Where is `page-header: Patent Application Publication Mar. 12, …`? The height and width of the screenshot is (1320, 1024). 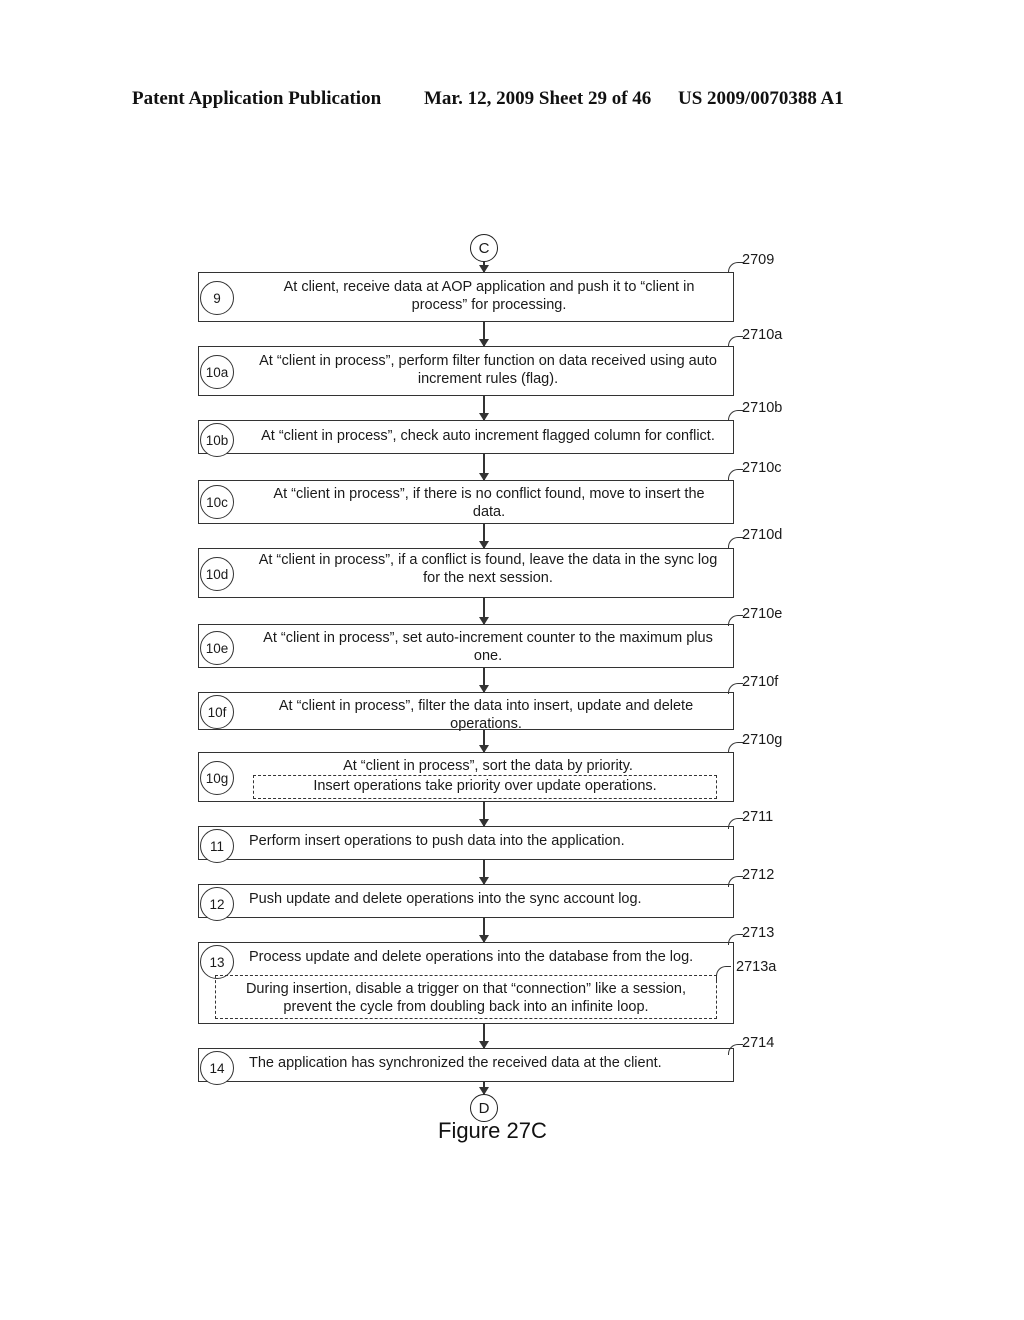 page-header: Patent Application Publication Mar. 12, … is located at coordinates (512, 102).